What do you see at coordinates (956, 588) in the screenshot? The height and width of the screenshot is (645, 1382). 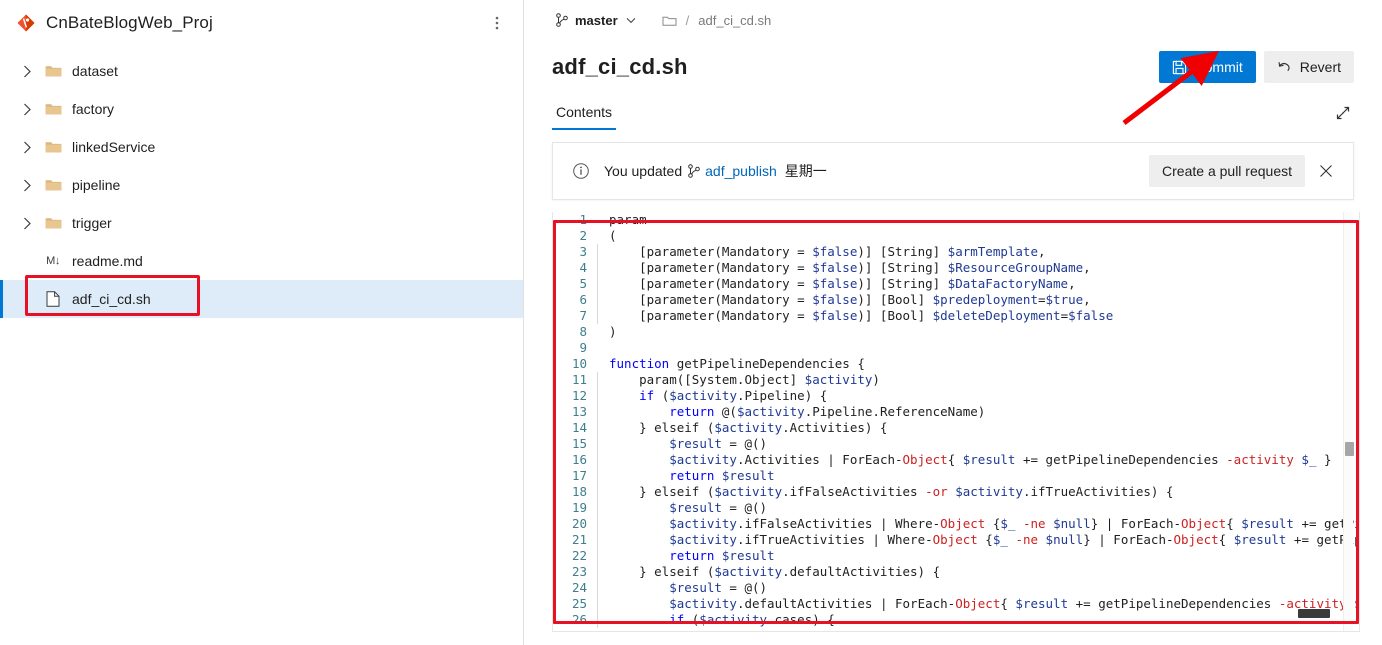 I see `code-line: 24 $result = @()` at bounding box center [956, 588].